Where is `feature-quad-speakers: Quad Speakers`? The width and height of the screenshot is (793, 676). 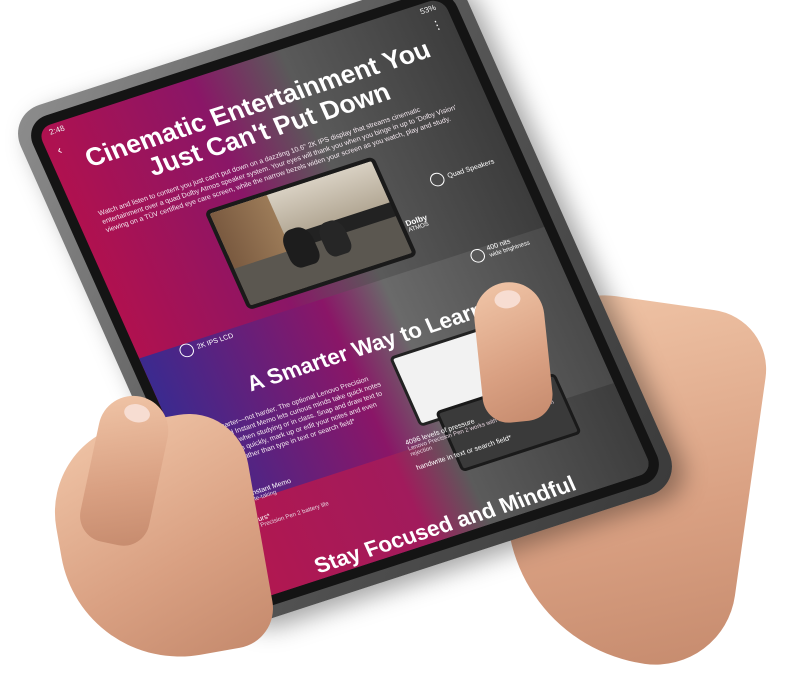 feature-quad-speakers: Quad Speakers is located at coordinates (462, 172).